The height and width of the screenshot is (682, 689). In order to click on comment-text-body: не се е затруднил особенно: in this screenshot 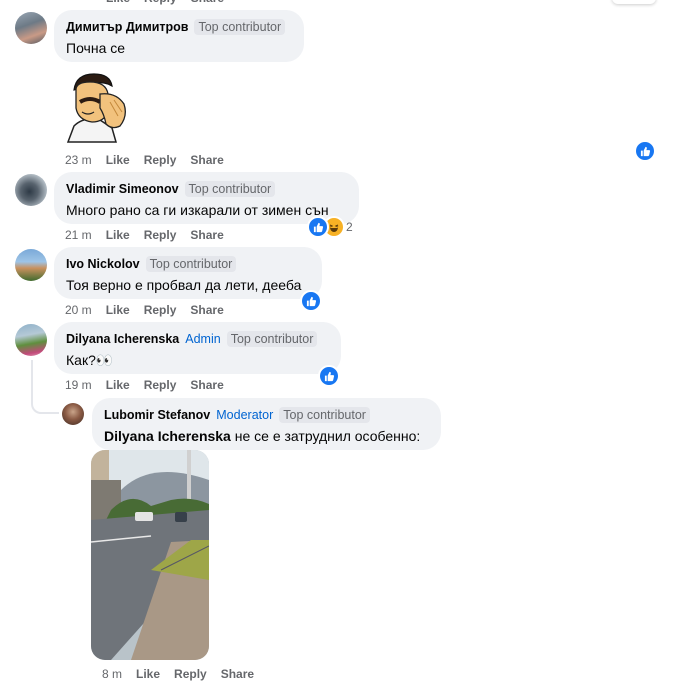, I will do `click(325, 436)`.